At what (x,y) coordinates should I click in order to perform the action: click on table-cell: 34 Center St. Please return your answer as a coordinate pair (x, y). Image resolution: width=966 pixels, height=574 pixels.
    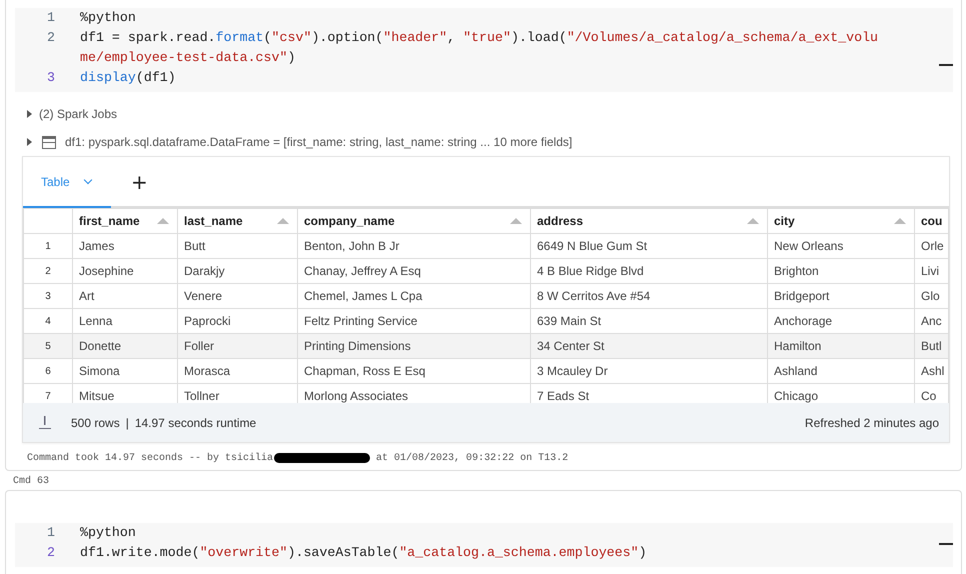
    Looking at the image, I should click on (649, 346).